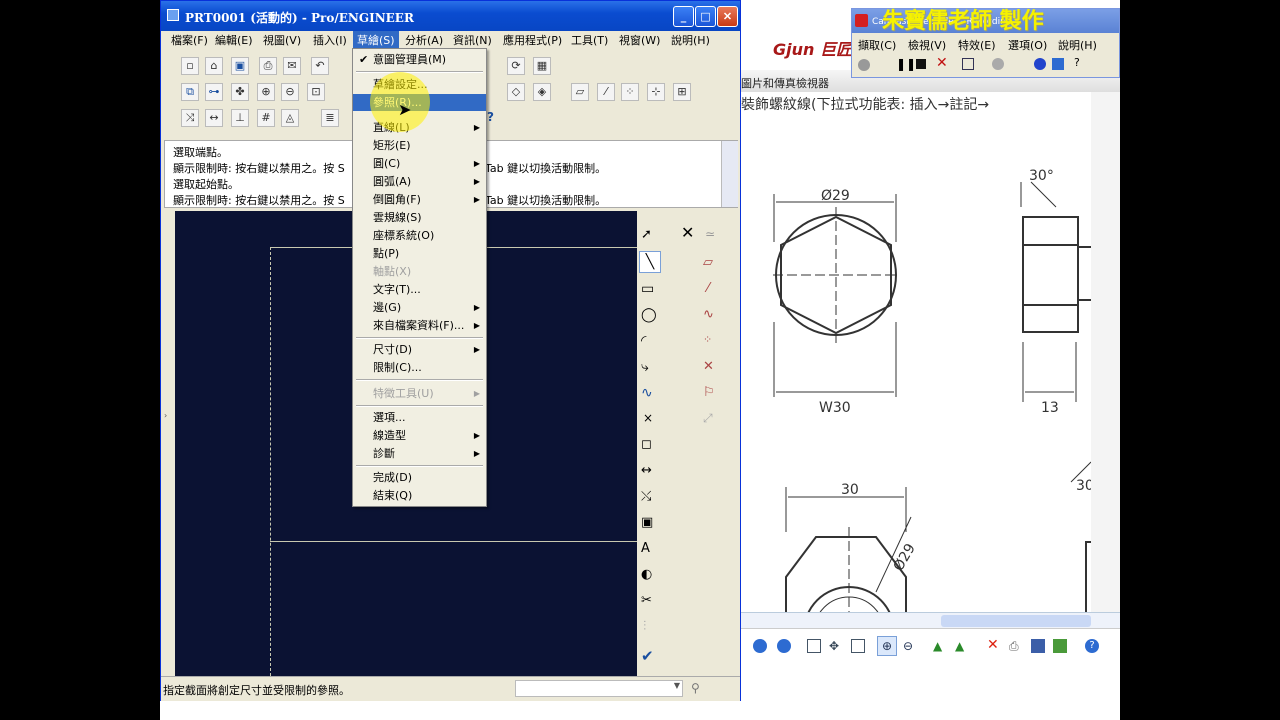 The height and width of the screenshot is (720, 1280). Describe the element at coordinates (708, 418) in the screenshot. I see `analysis-icon: ⤢` at that location.